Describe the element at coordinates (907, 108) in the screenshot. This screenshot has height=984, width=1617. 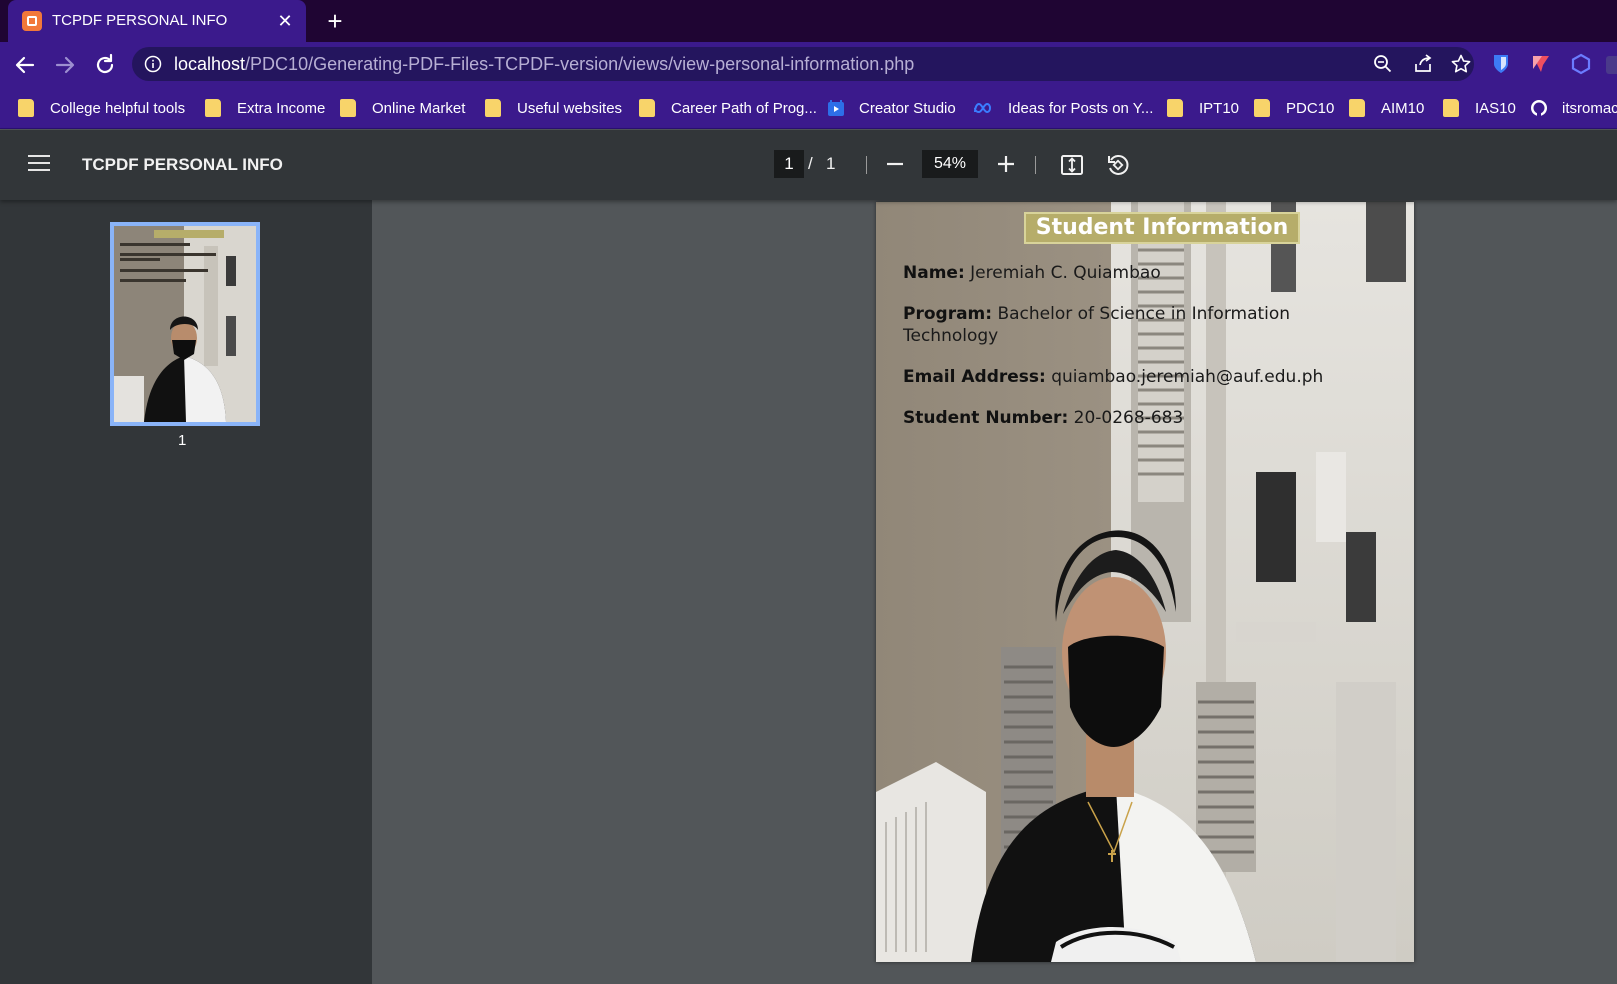
I see `bookmark-label: Creator Studio` at that location.